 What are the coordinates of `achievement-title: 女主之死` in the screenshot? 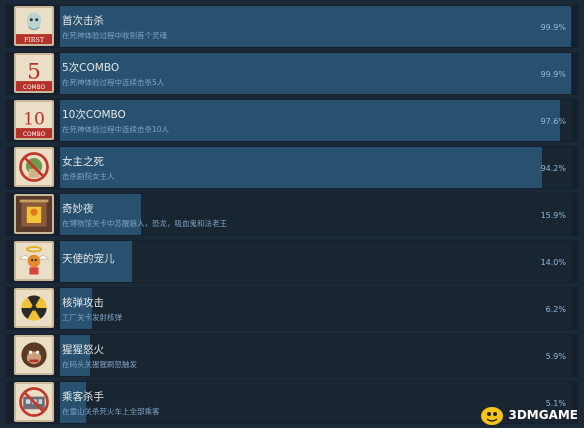 It's located at (83, 162).